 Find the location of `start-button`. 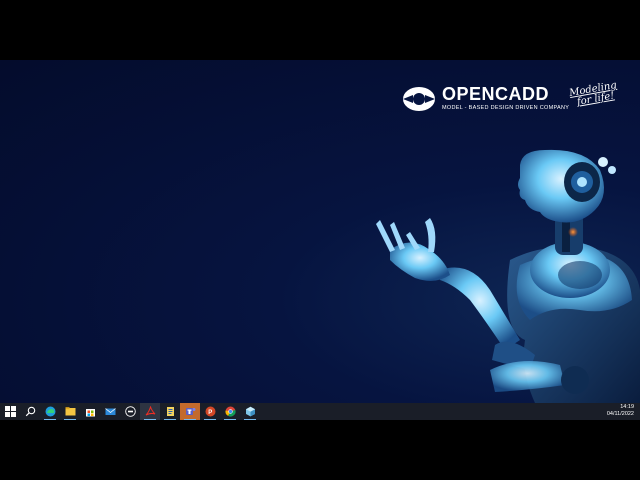

start-button is located at coordinates (10, 411).